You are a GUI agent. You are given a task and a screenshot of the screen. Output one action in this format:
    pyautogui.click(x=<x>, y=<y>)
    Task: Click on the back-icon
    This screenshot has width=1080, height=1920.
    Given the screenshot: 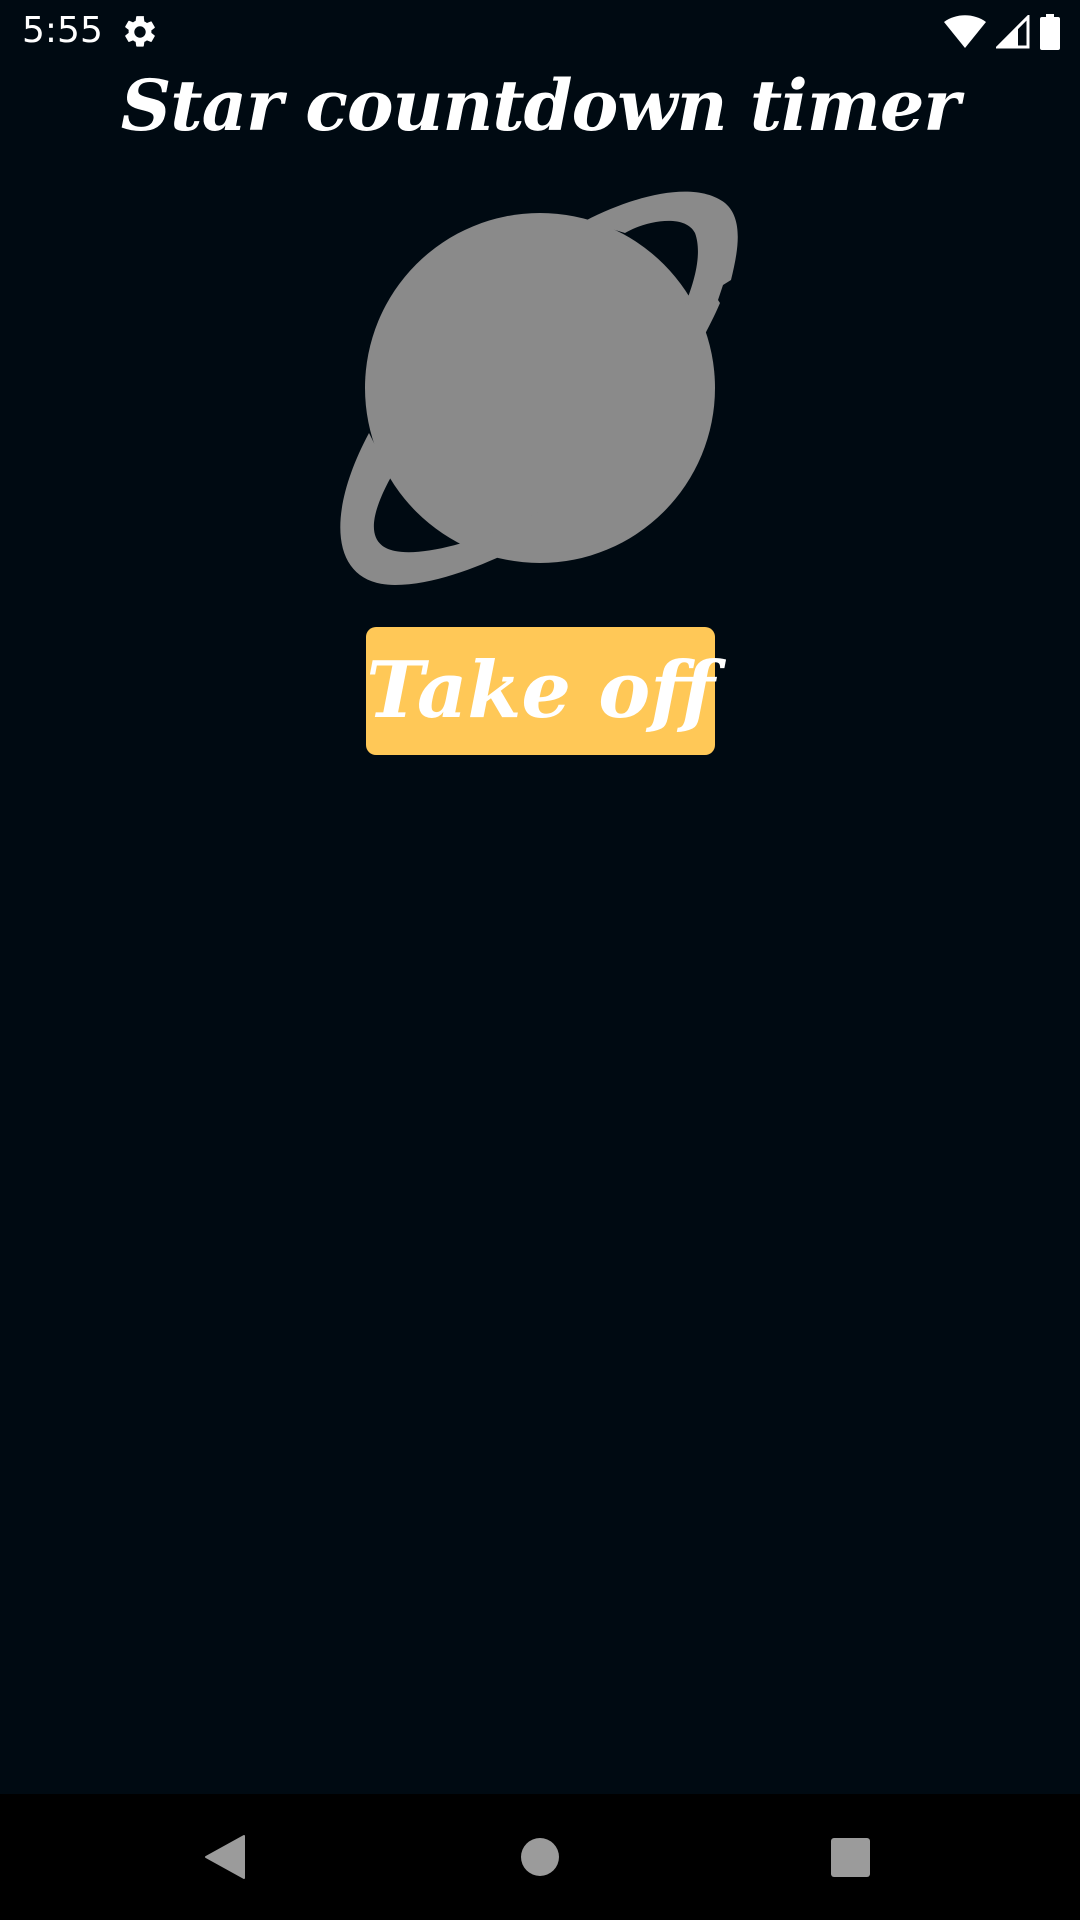 What is the action you would take?
    pyautogui.click(x=225, y=1857)
    